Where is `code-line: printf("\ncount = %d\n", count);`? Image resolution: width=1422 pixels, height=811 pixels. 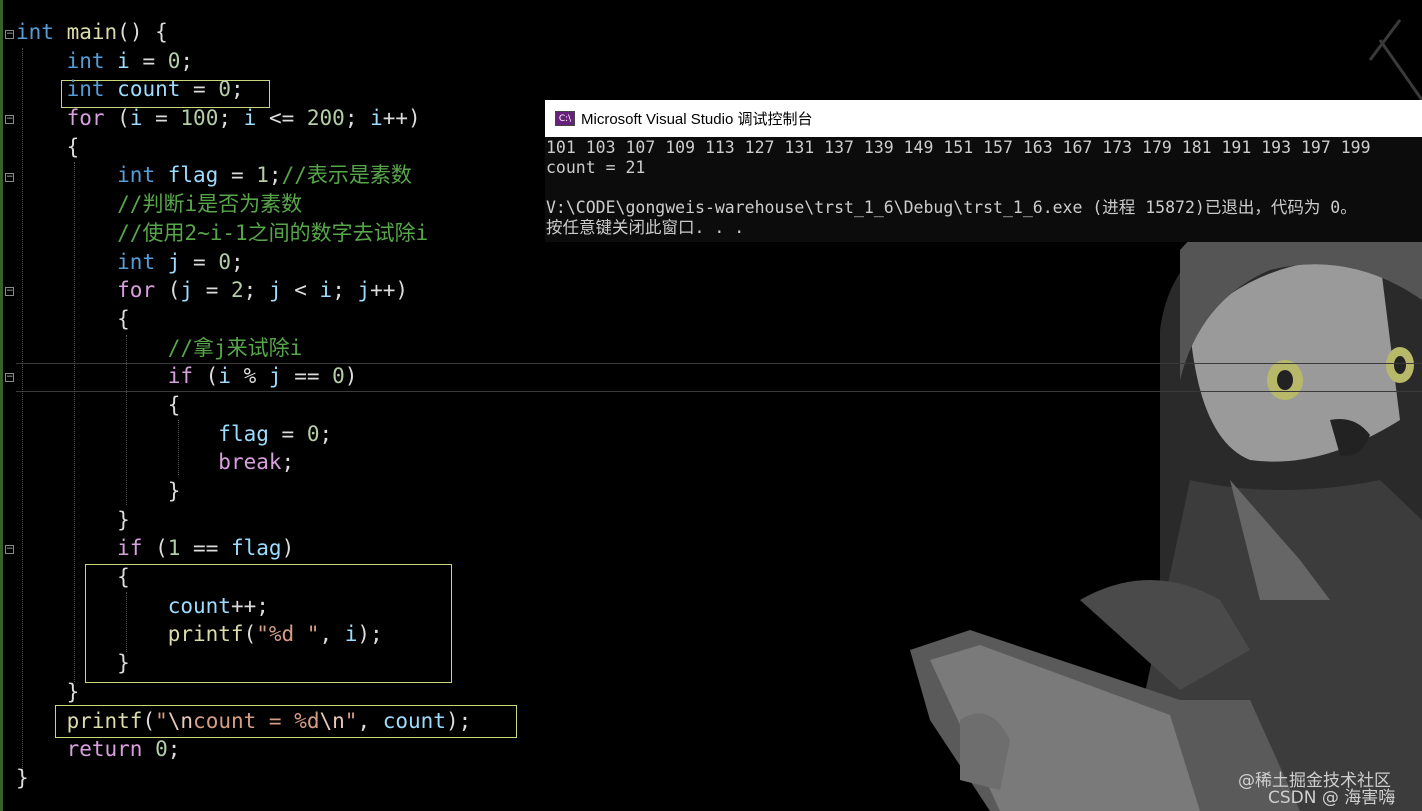 code-line: printf("\ncount = %d\n", count); is located at coordinates (236, 721).